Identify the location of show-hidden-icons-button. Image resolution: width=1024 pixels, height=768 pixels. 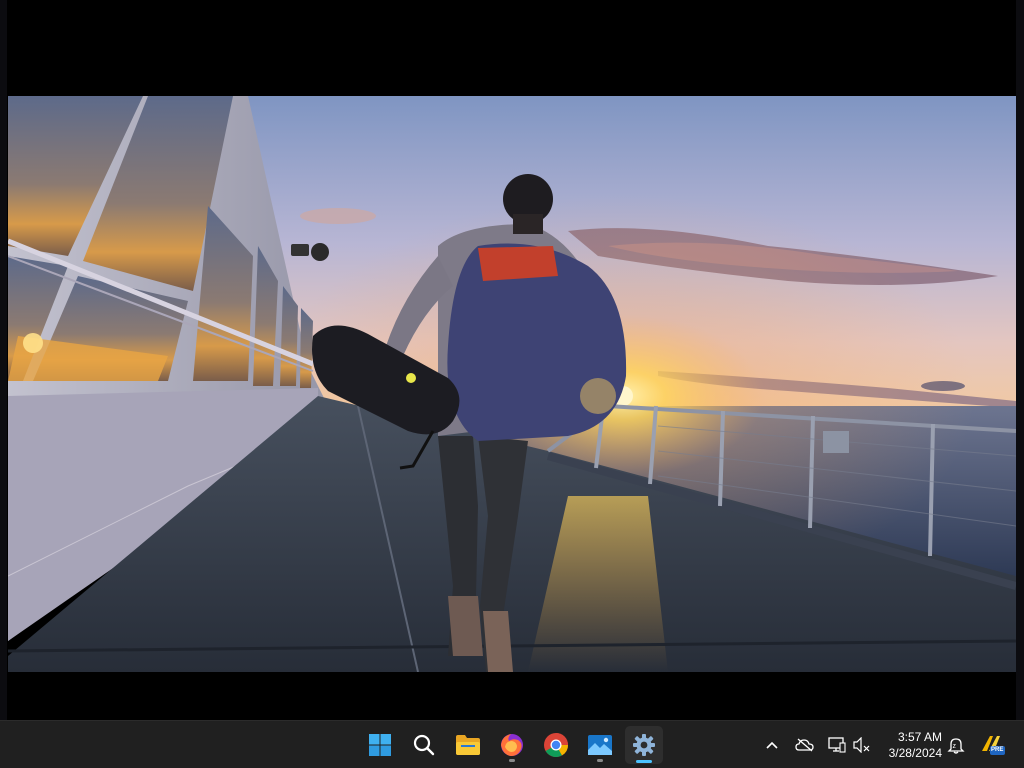
(772, 745).